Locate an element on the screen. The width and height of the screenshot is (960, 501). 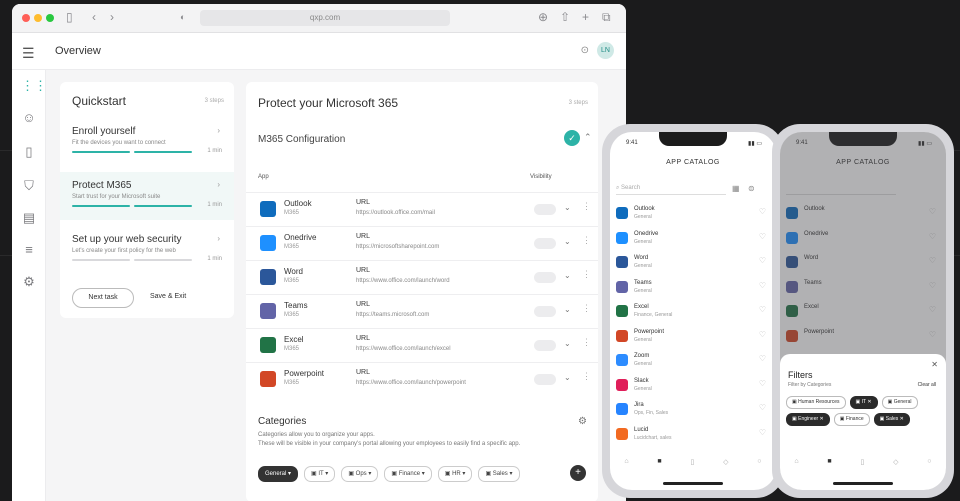
catalog-item: Slack General ♡ is located at coordinates (692, 386).